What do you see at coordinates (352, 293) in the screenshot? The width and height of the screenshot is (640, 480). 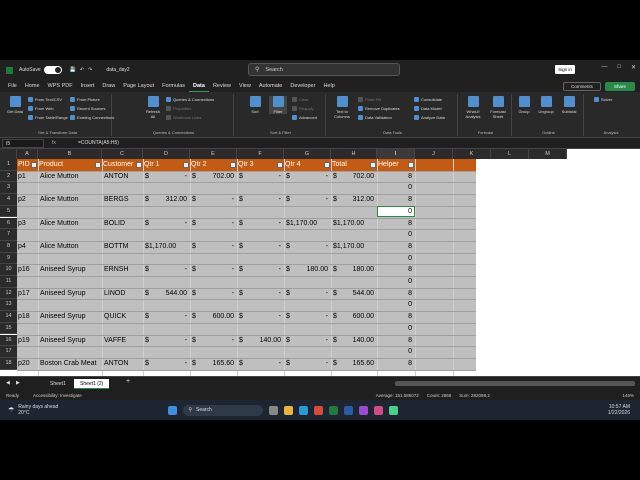 I see `amount-cell: 544.00` at bounding box center [352, 293].